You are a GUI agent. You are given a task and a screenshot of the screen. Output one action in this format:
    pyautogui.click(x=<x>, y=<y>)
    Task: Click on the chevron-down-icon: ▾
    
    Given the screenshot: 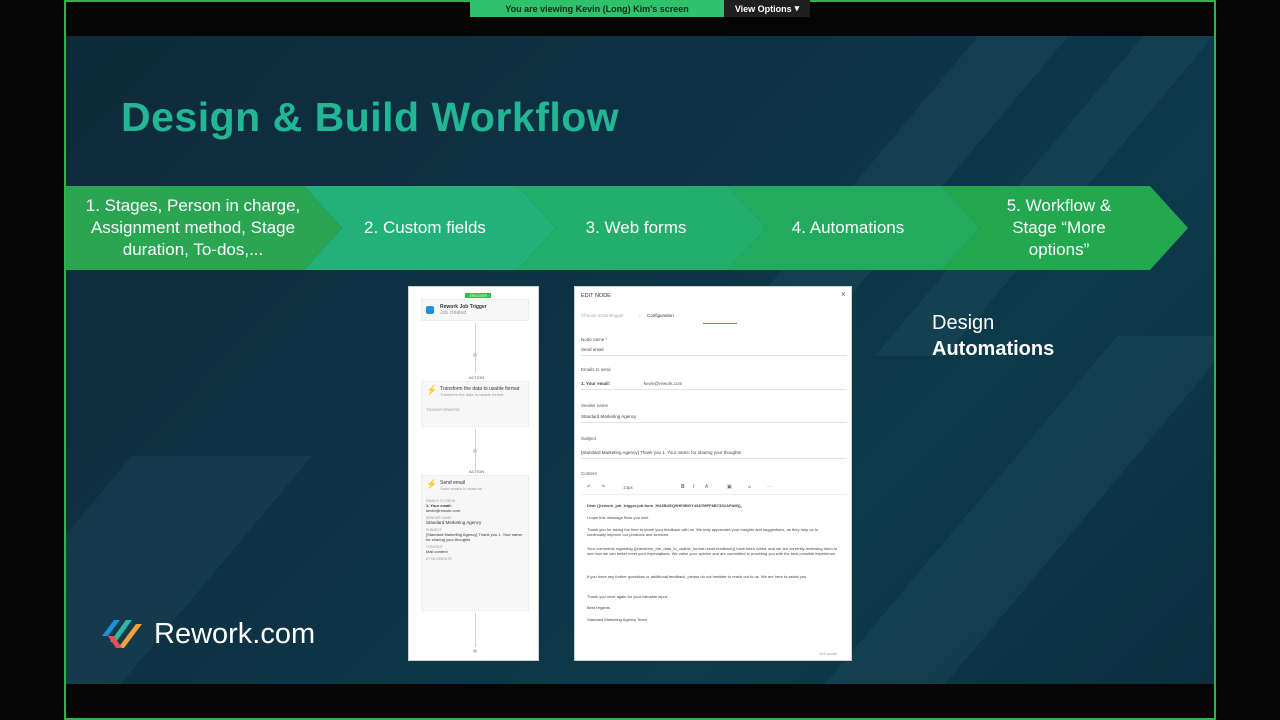 What is the action you would take?
    pyautogui.click(x=797, y=8)
    